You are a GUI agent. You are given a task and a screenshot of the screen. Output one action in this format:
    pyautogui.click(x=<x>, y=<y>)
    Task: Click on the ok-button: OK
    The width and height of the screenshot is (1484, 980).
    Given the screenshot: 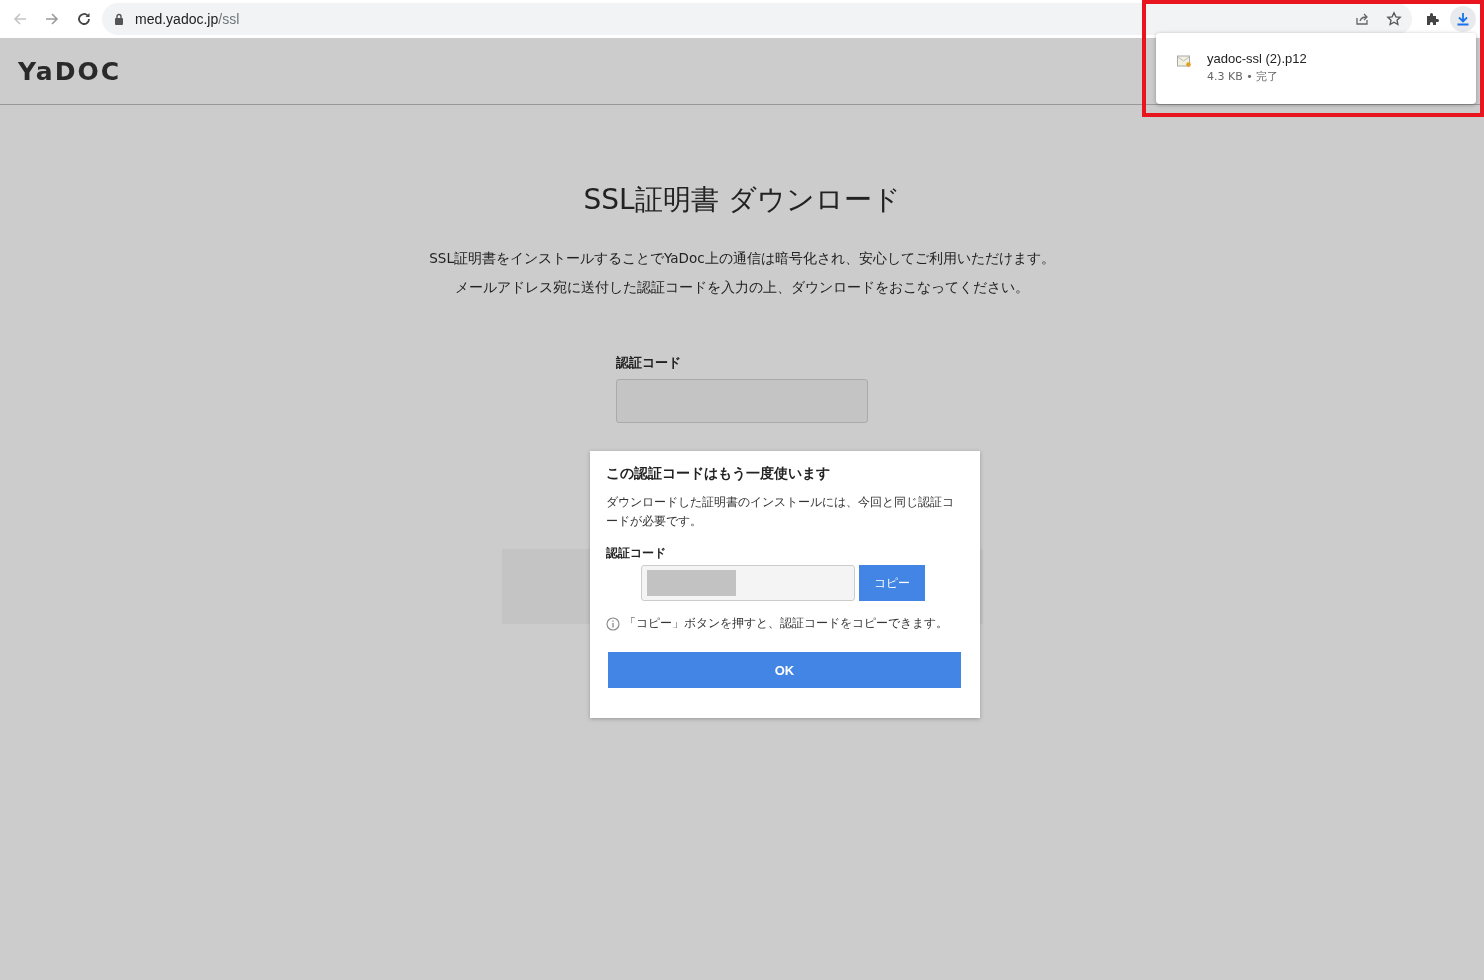 What is the action you would take?
    pyautogui.click(x=784, y=670)
    